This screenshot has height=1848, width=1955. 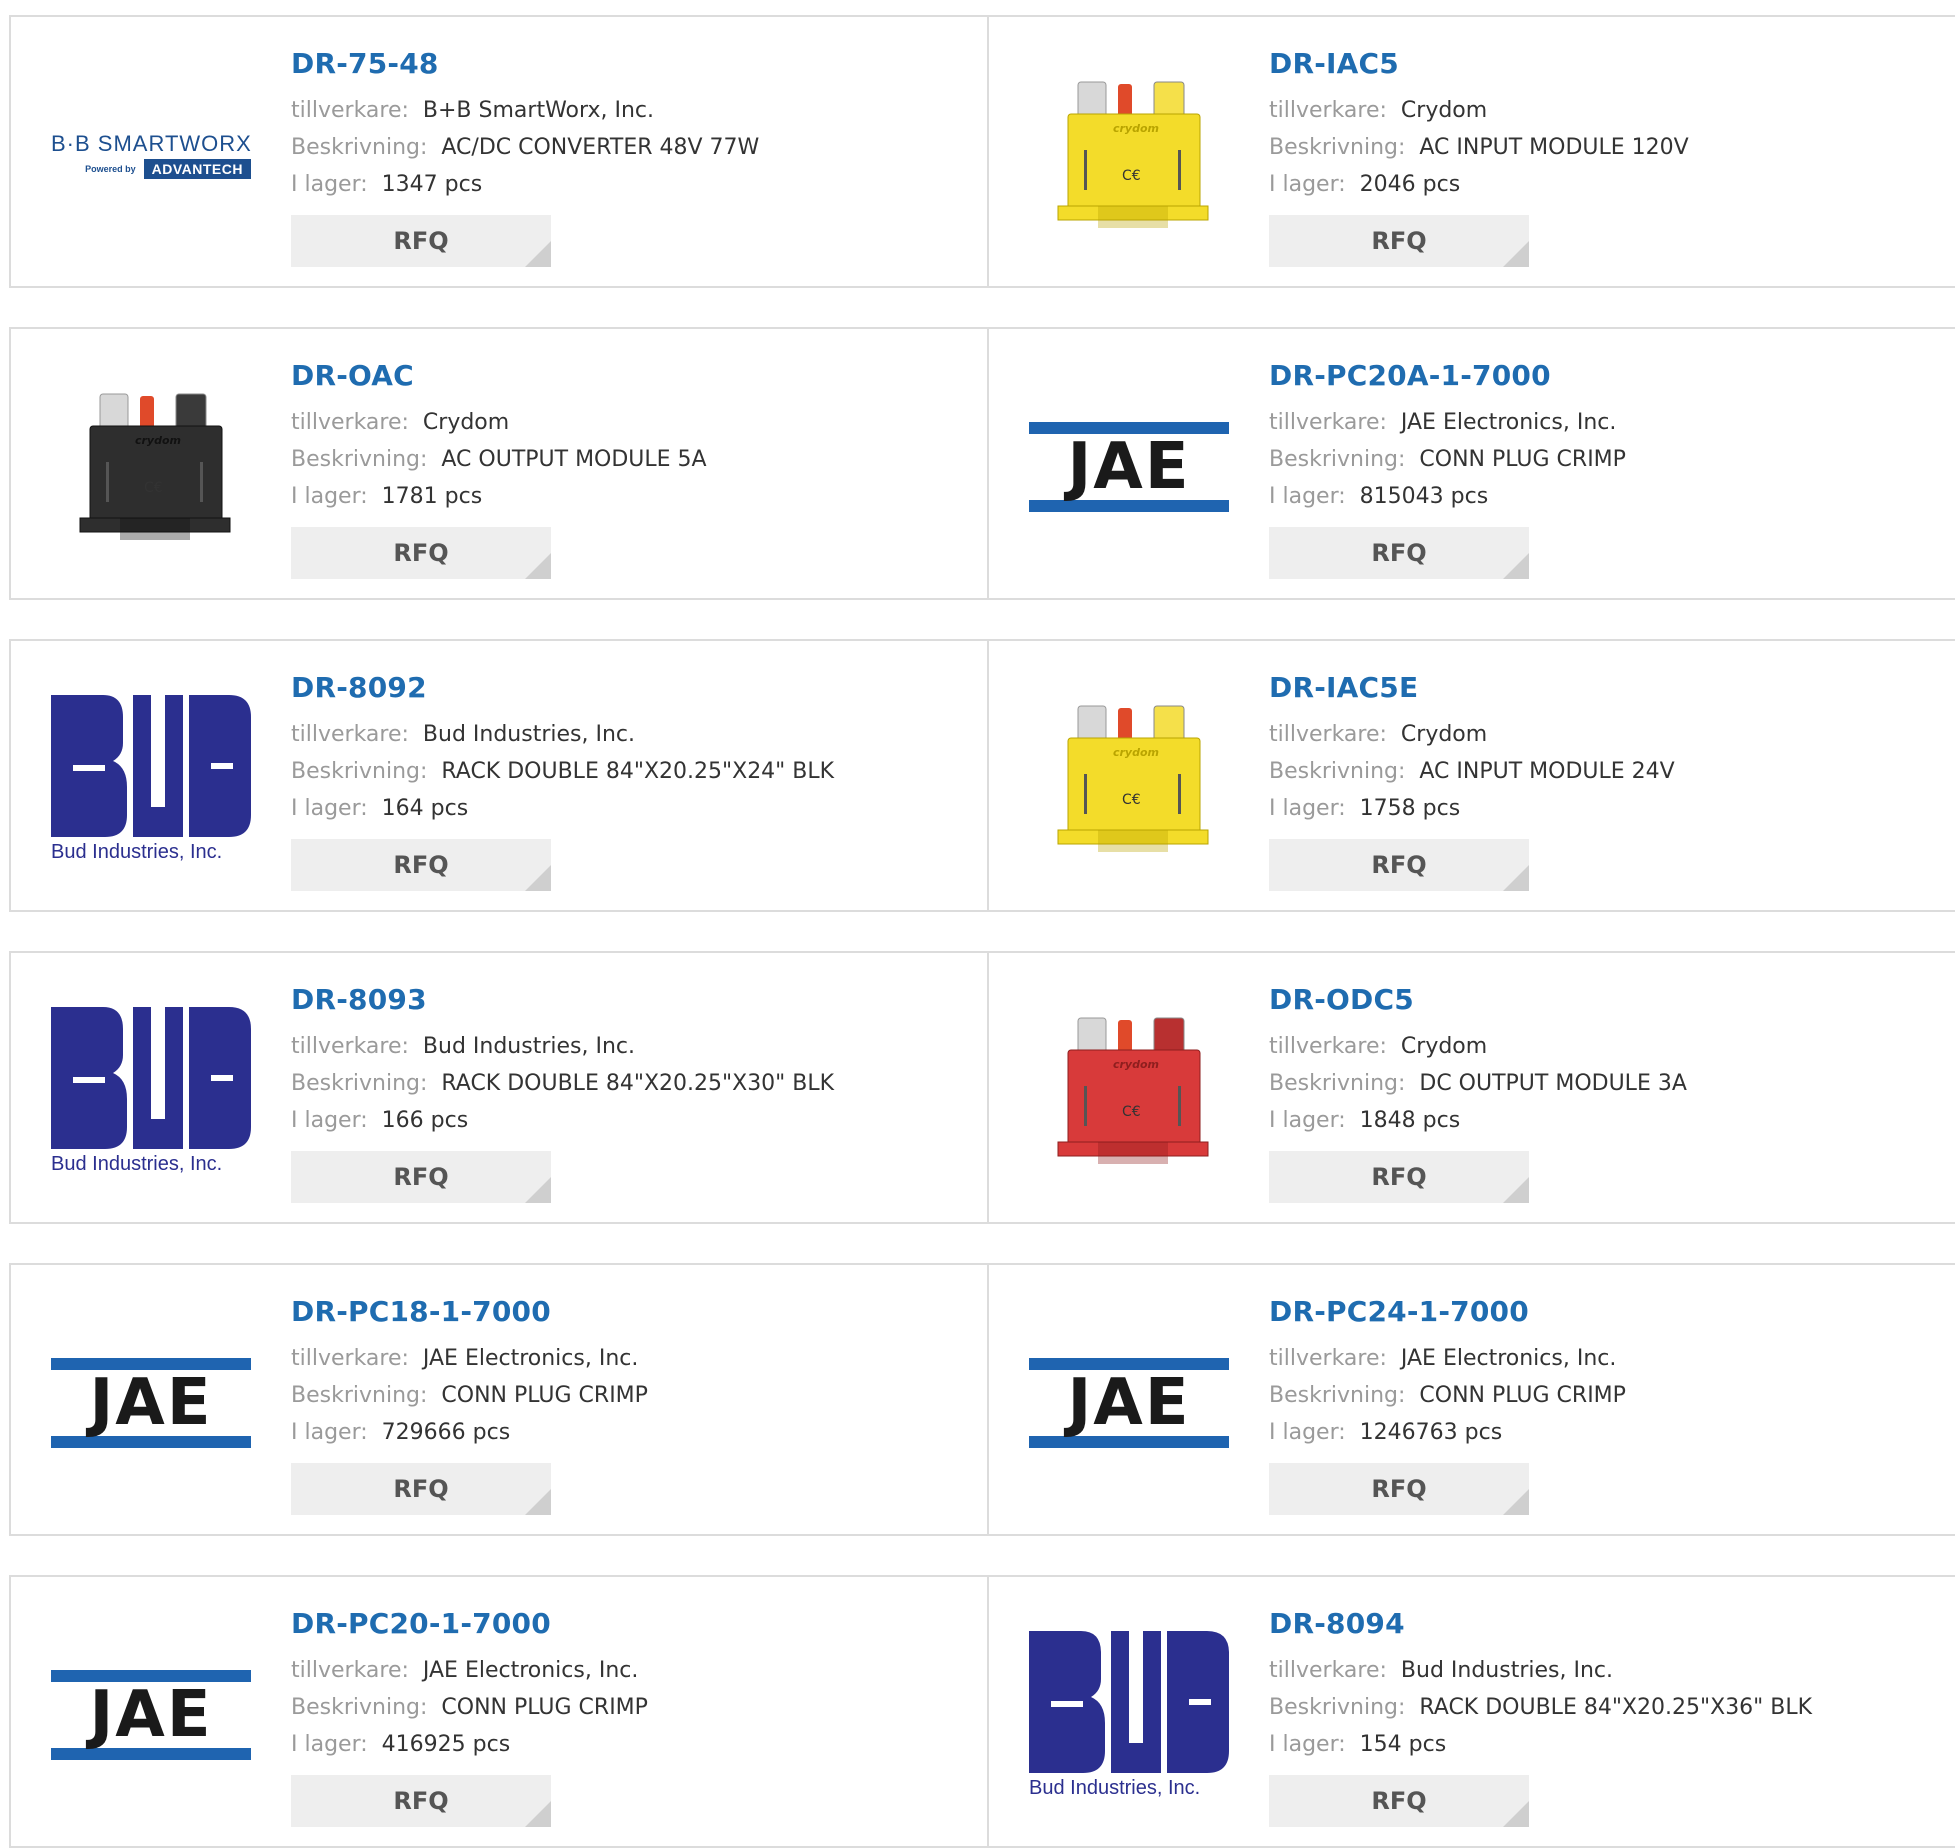 I want to click on description-line: Beskrivning: DC OUTPUT MODULE 3A, so click(x=1478, y=1083).